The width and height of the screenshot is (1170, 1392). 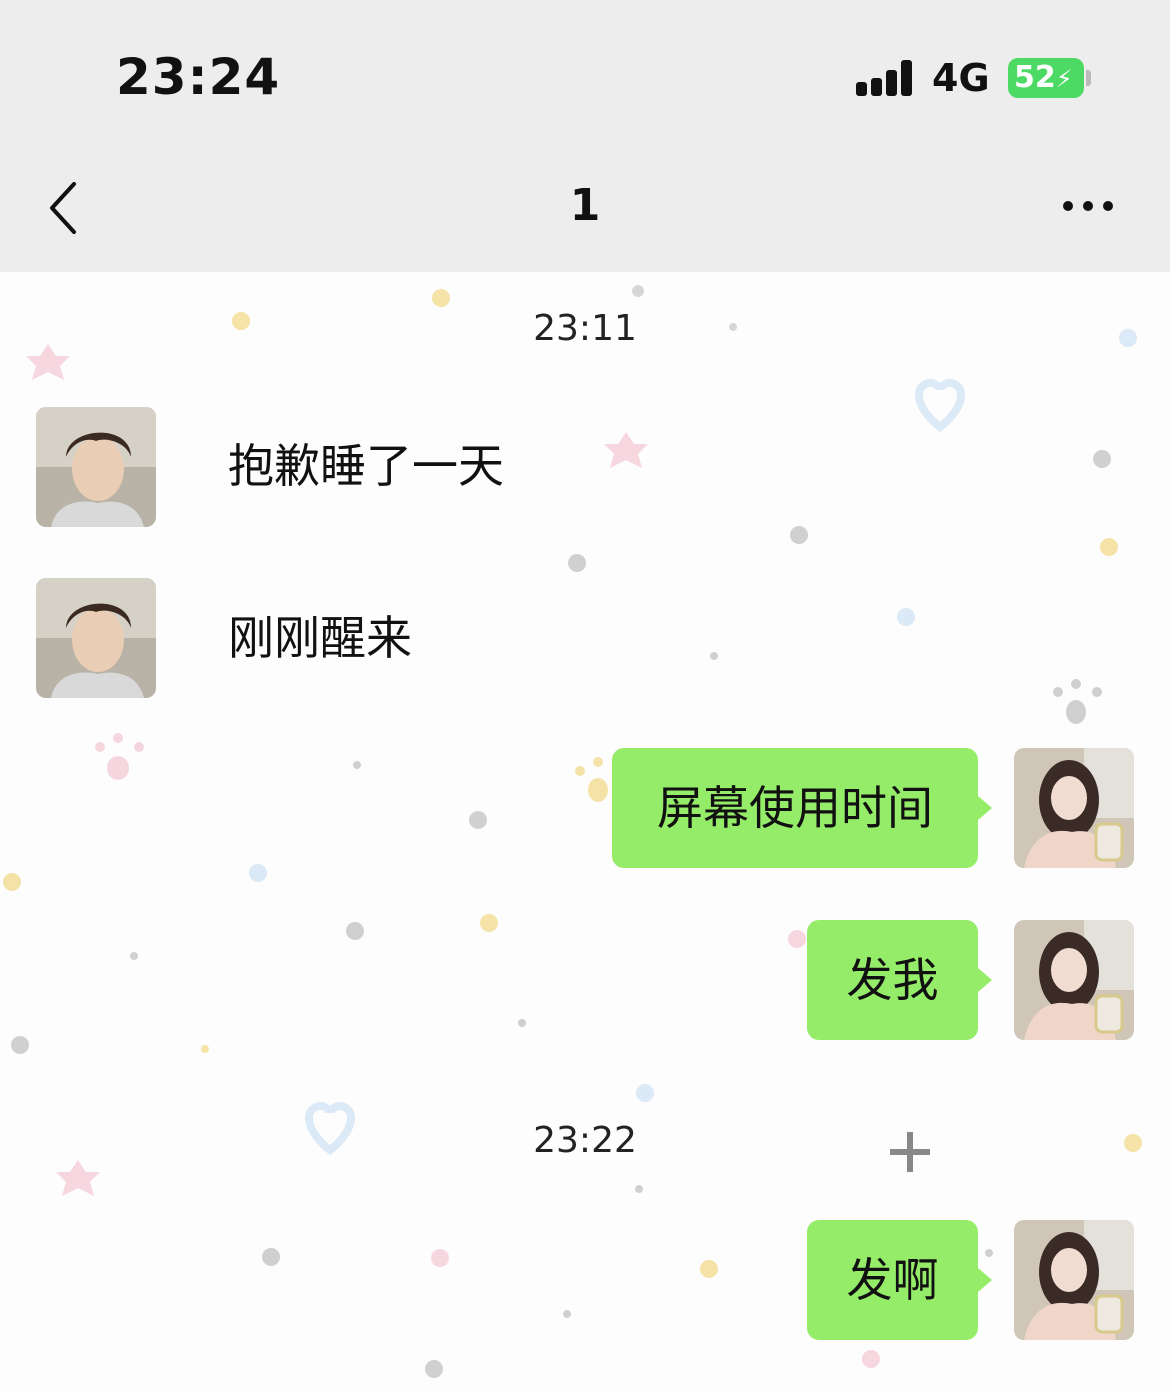 I want to click on sent-message-bubble: 发我, so click(x=892, y=980).